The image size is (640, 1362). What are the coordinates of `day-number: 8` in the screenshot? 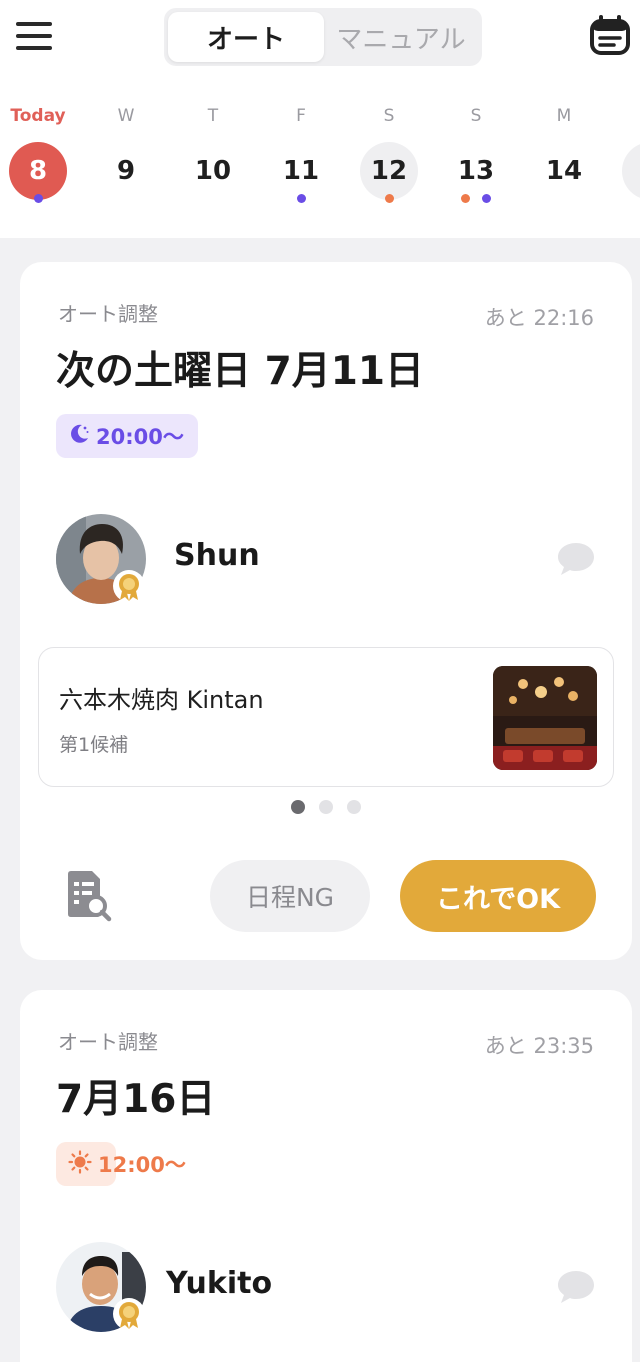 It's located at (38, 171).